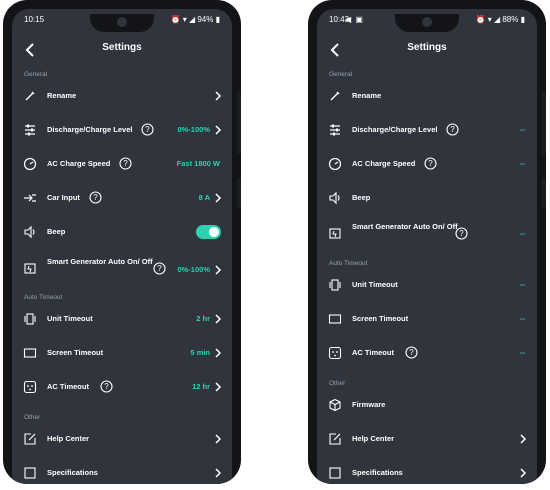 The width and height of the screenshot is (550, 490). Describe the element at coordinates (205, 19) in the screenshot. I see `battery-percent: 94%` at that location.